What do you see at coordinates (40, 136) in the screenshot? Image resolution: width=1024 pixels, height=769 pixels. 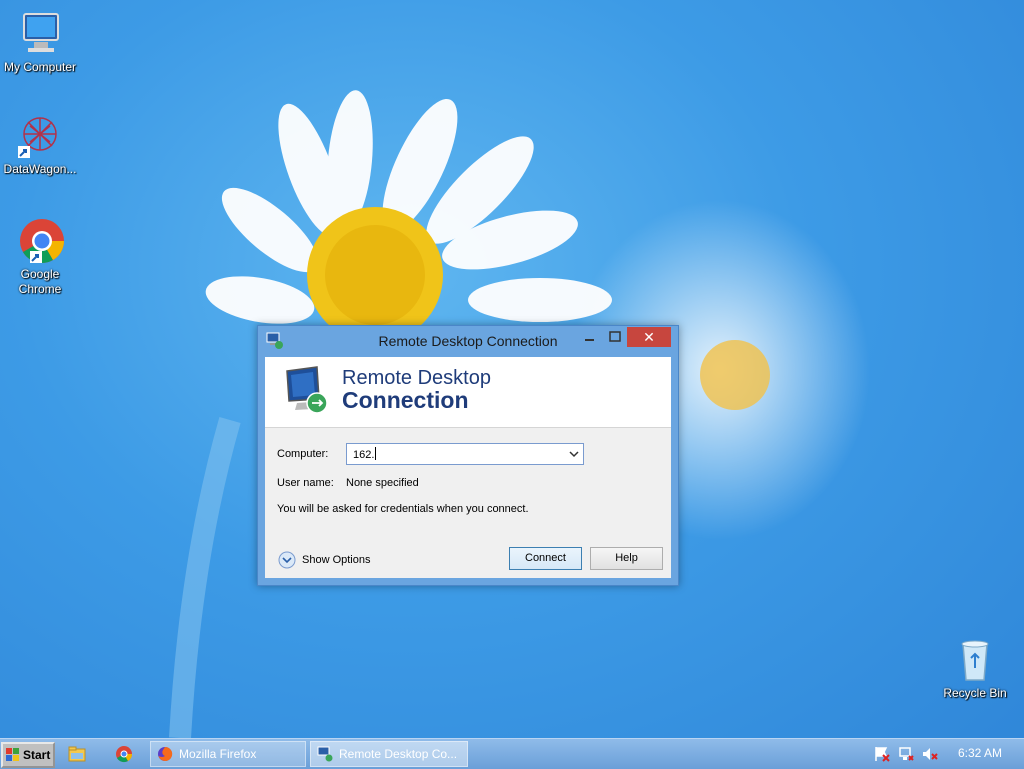 I see `datawagon-icon` at bounding box center [40, 136].